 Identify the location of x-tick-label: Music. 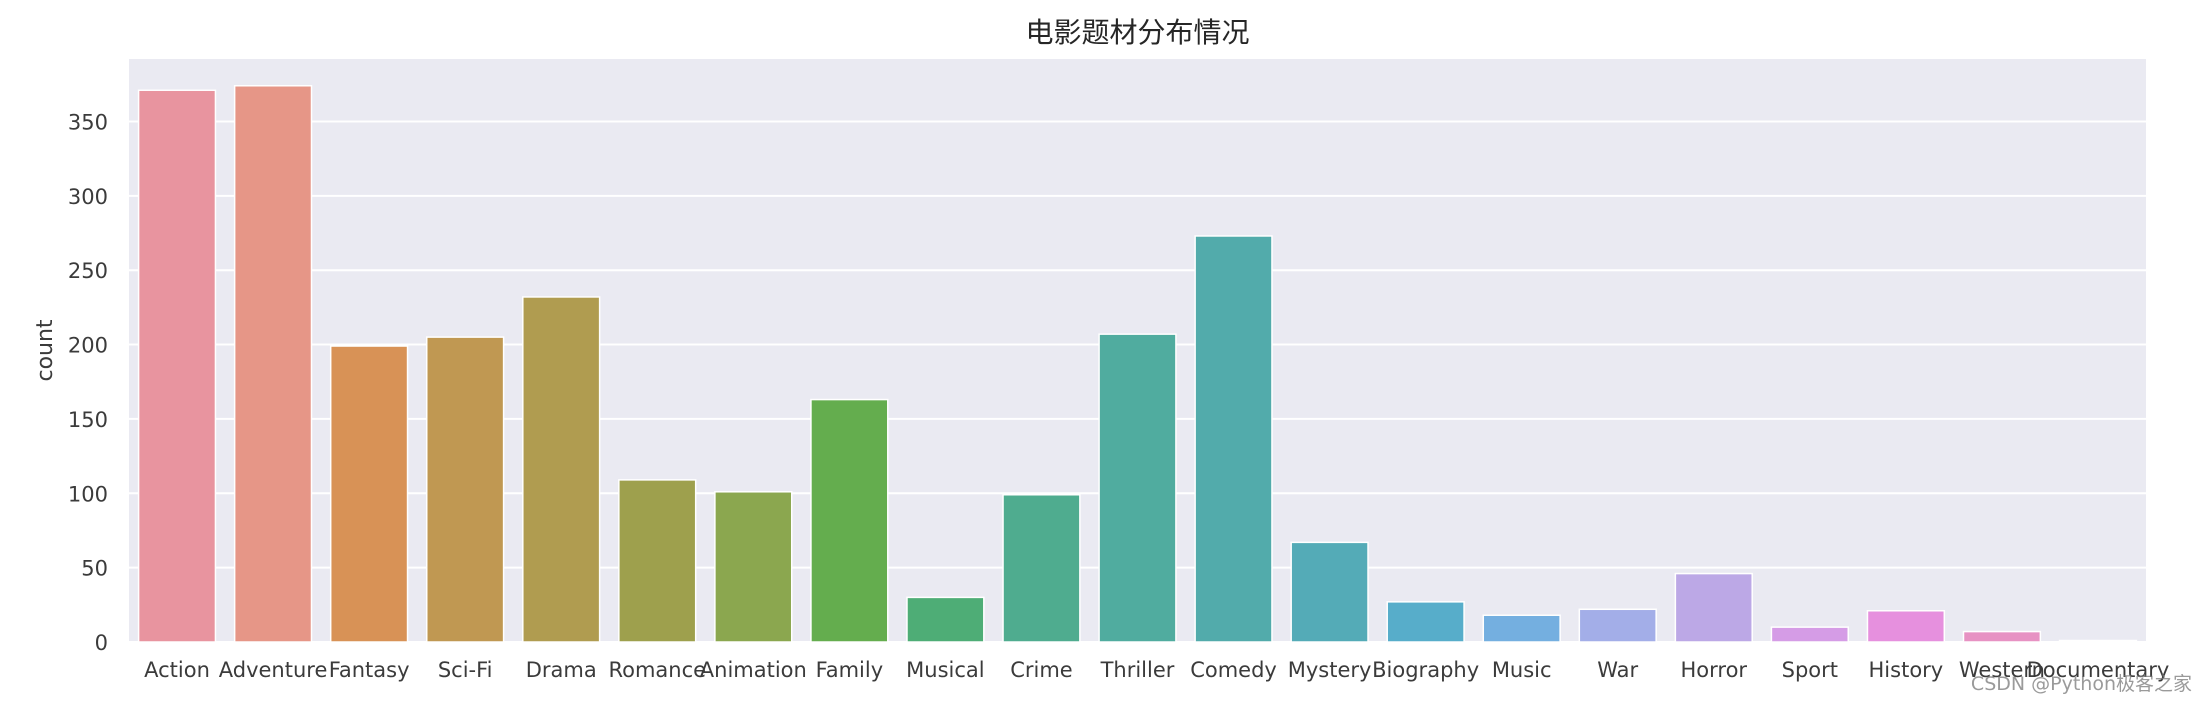
(1522, 670).